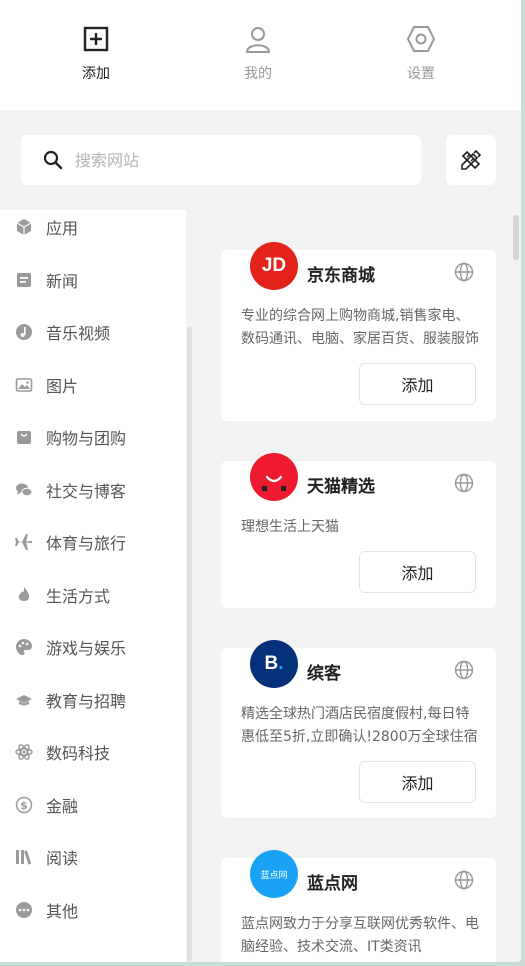 This screenshot has height=966, width=525. I want to click on booking-logo: B., so click(274, 664).